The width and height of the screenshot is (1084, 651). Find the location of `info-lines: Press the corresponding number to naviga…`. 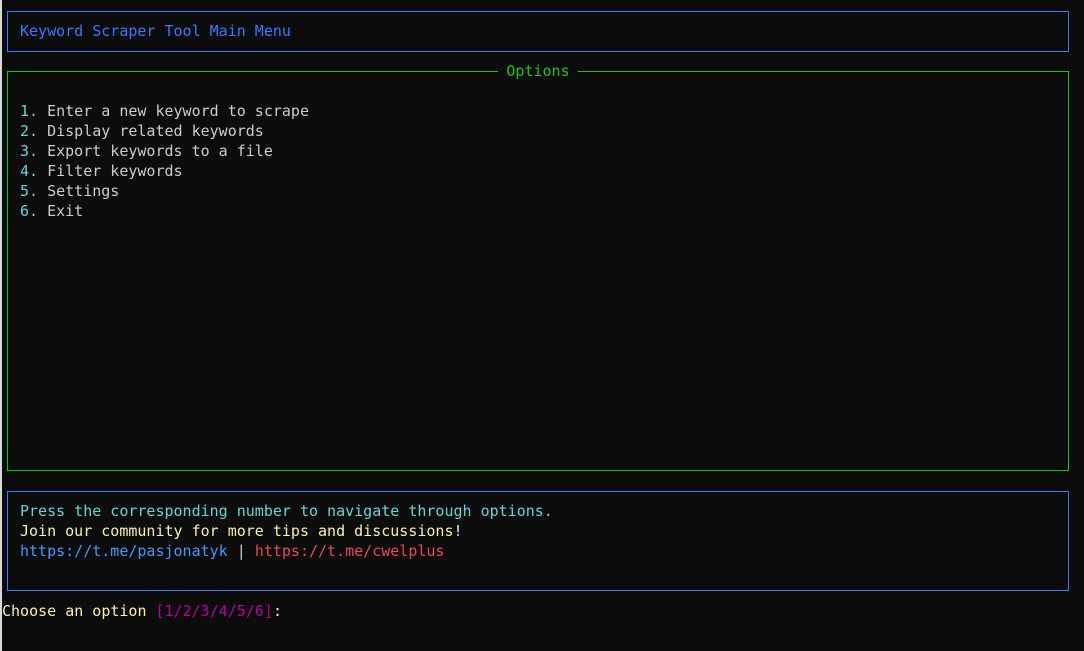

info-lines: Press the corresponding number to naviga… is located at coordinates (286, 531).